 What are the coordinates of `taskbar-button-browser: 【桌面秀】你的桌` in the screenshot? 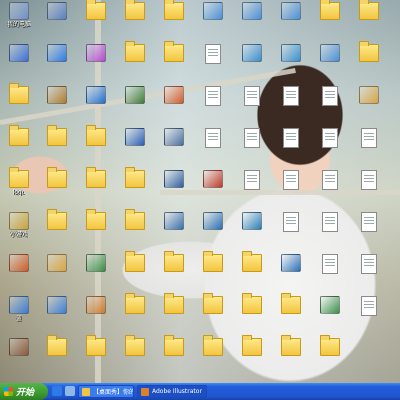 It's located at (106, 391).